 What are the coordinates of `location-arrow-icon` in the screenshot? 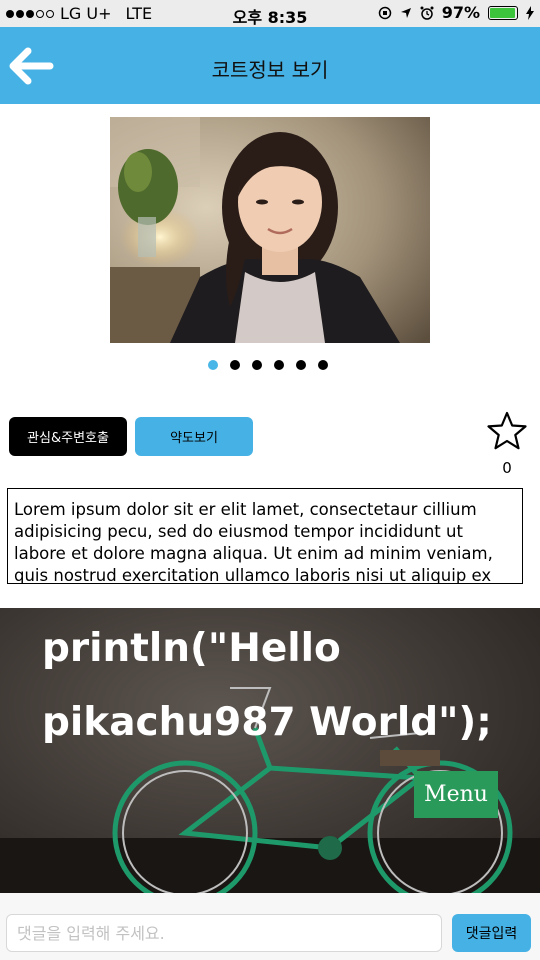 It's located at (405, 12).